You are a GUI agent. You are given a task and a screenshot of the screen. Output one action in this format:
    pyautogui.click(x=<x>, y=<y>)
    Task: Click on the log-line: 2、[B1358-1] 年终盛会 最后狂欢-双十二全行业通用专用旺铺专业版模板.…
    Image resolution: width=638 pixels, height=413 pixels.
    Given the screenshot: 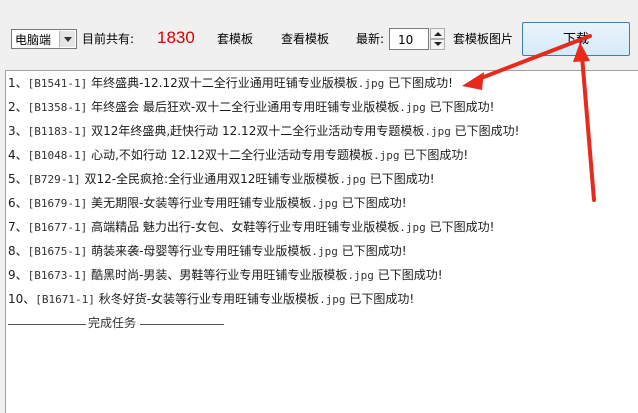 What is the action you would take?
    pyautogui.click(x=251, y=107)
    